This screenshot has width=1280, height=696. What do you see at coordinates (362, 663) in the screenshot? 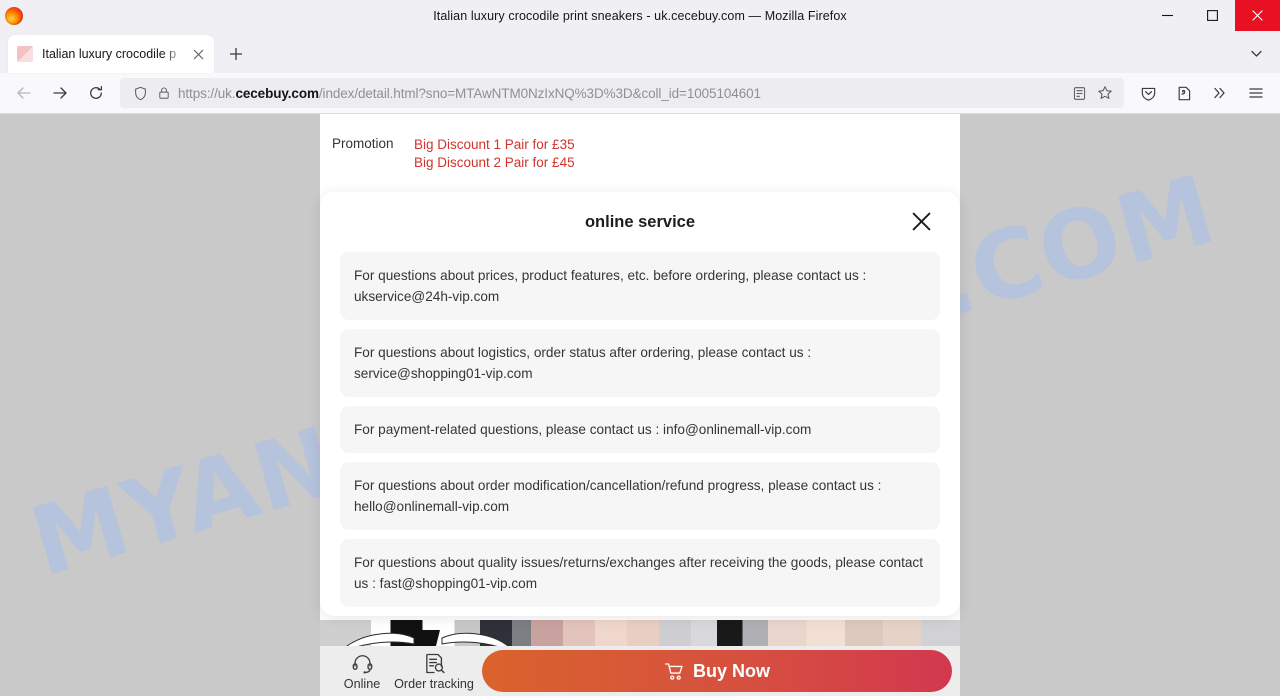
I see `headset-icon` at bounding box center [362, 663].